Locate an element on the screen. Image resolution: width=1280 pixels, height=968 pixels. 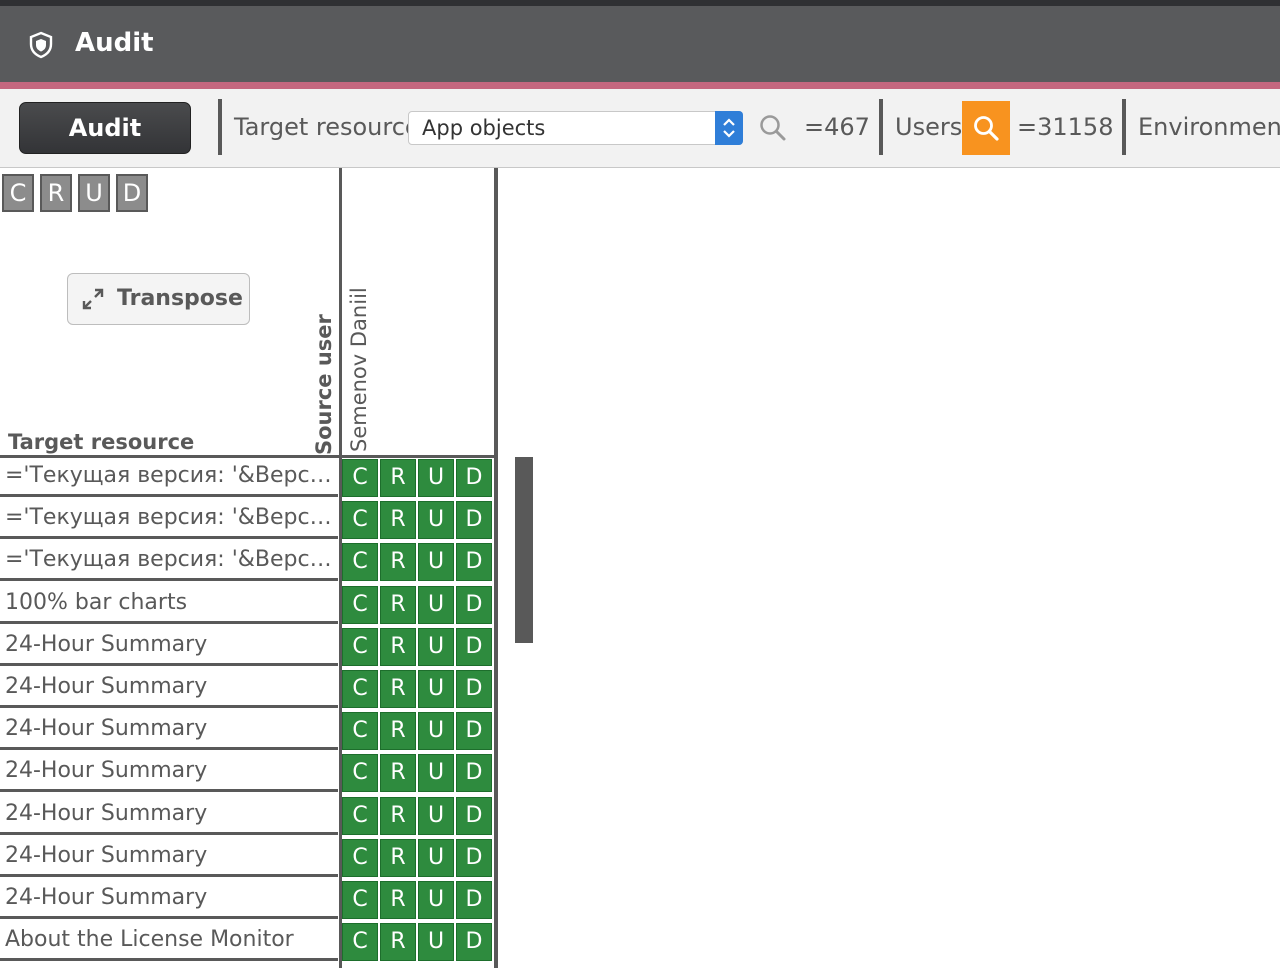
legend-update: U is located at coordinates (94, 193).